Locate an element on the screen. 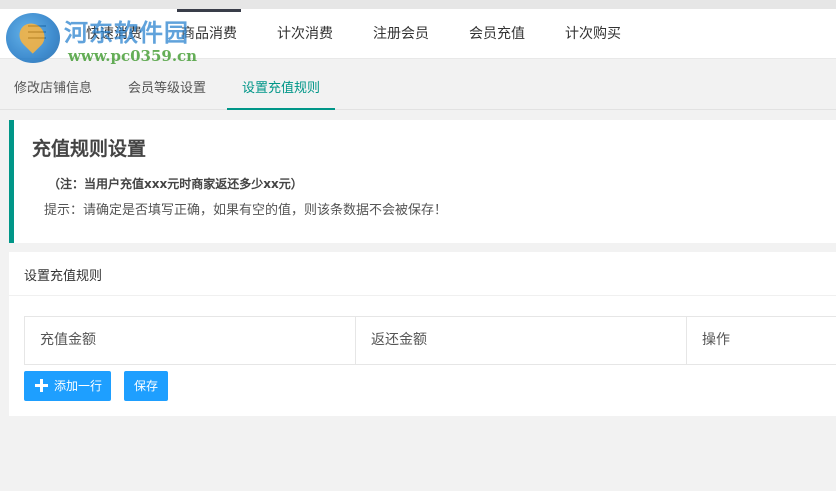 The width and height of the screenshot is (836, 491). column-operation: 操作 is located at coordinates (716, 340).